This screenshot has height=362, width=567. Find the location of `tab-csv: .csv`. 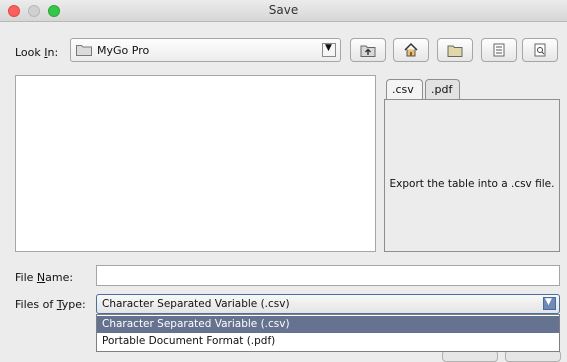

tab-csv: .csv is located at coordinates (404, 89).